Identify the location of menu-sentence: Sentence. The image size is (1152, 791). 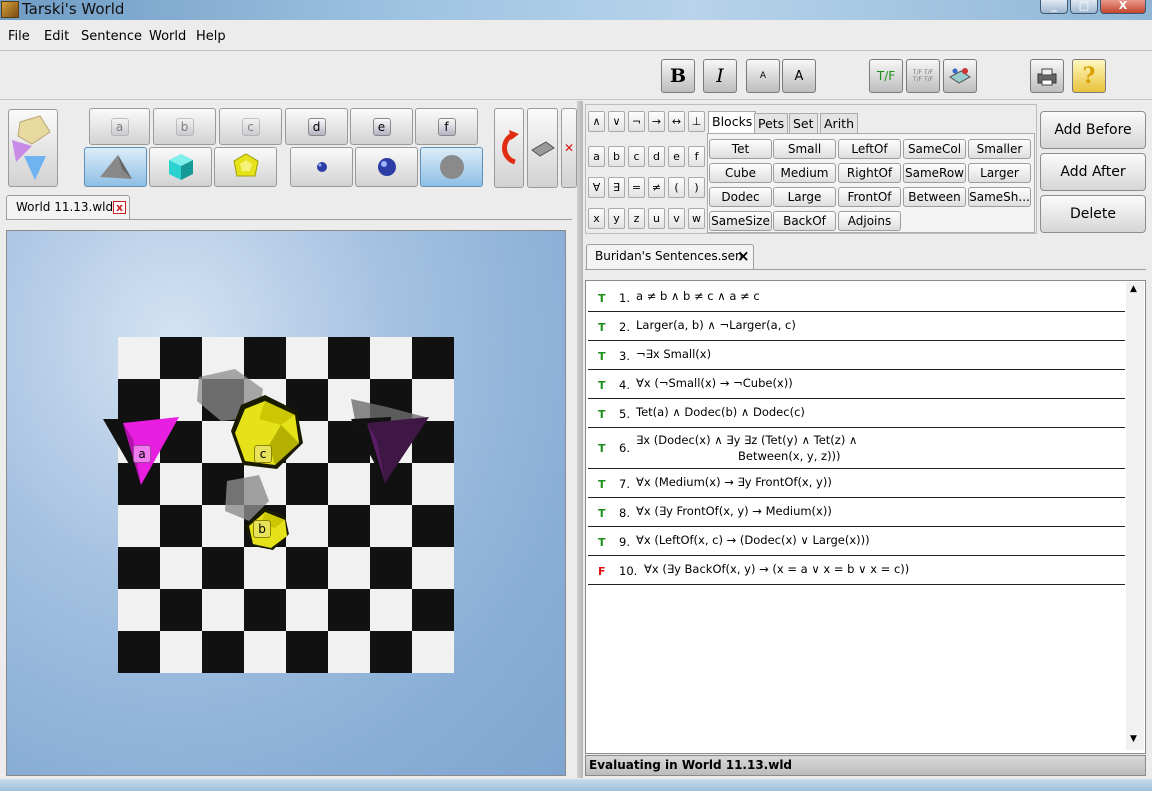
(111, 36).